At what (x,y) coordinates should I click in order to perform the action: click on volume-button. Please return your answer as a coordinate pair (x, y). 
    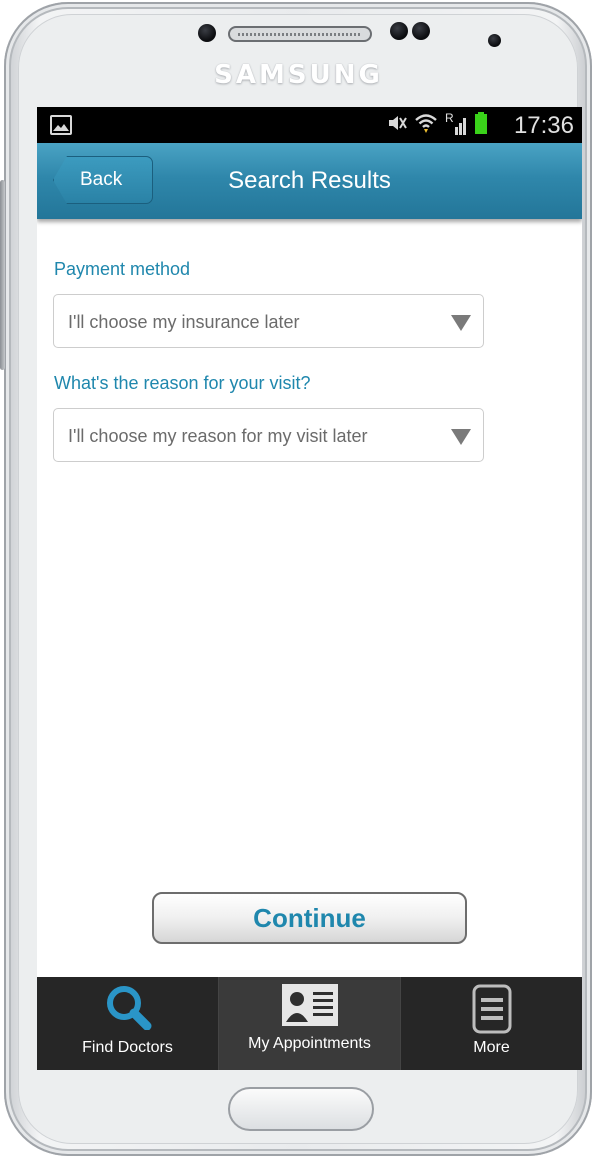
    Looking at the image, I should click on (2, 275).